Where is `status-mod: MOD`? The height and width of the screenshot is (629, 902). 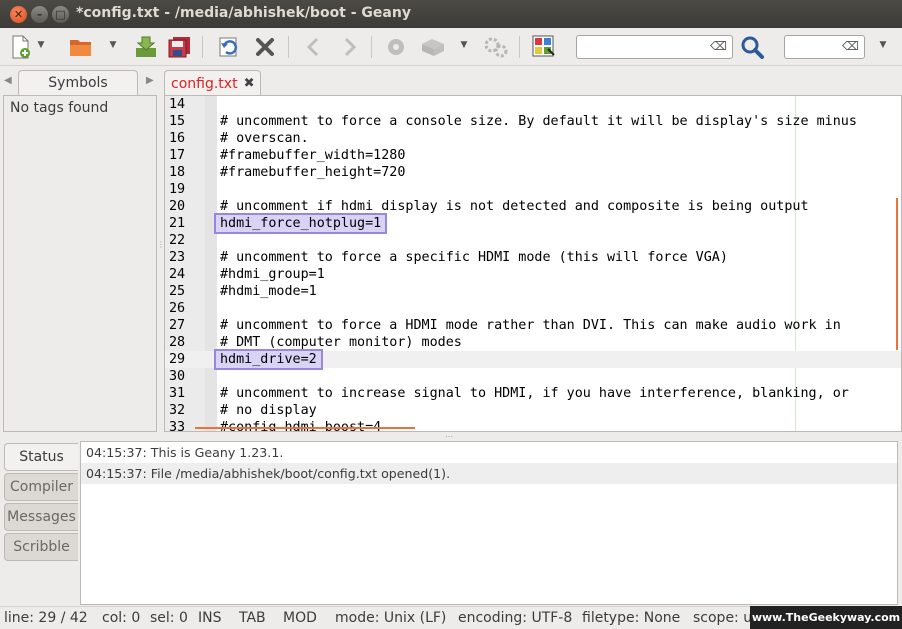 status-mod: MOD is located at coordinates (300, 618).